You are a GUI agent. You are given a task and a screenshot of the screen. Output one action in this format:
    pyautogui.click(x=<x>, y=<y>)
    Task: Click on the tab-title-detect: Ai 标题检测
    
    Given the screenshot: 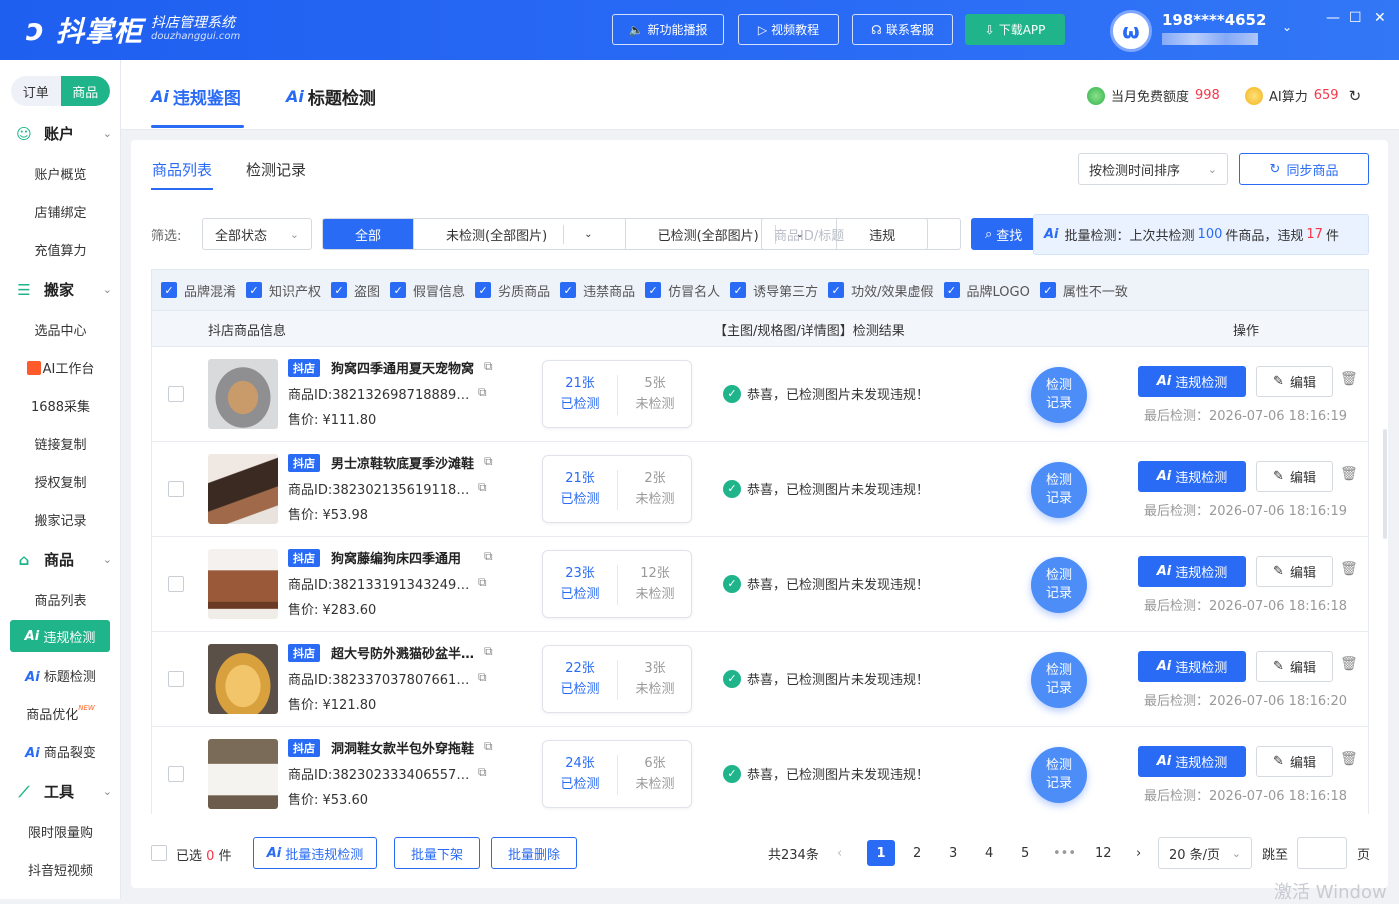 What is the action you would take?
    pyautogui.click(x=331, y=96)
    